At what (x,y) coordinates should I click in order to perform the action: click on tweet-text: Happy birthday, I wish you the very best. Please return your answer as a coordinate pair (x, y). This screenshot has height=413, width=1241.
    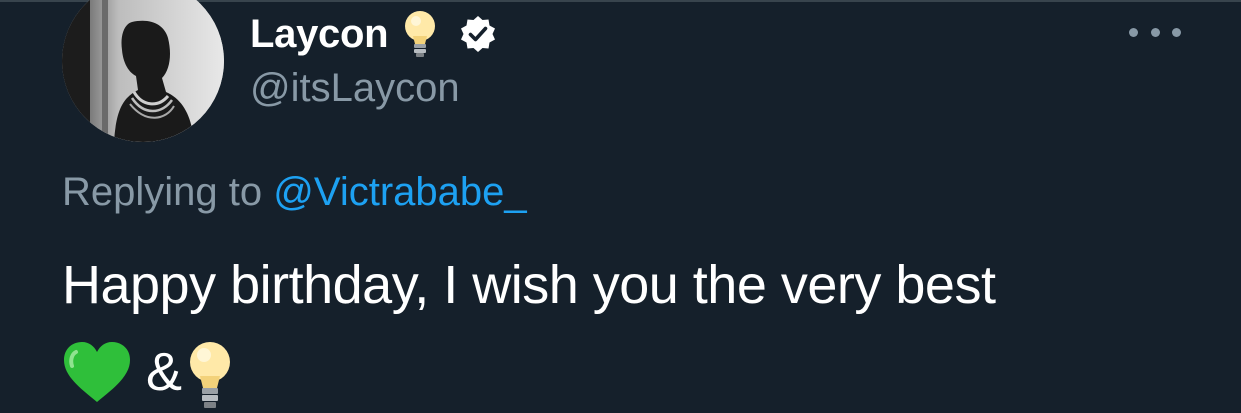
    Looking at the image, I should click on (529, 285).